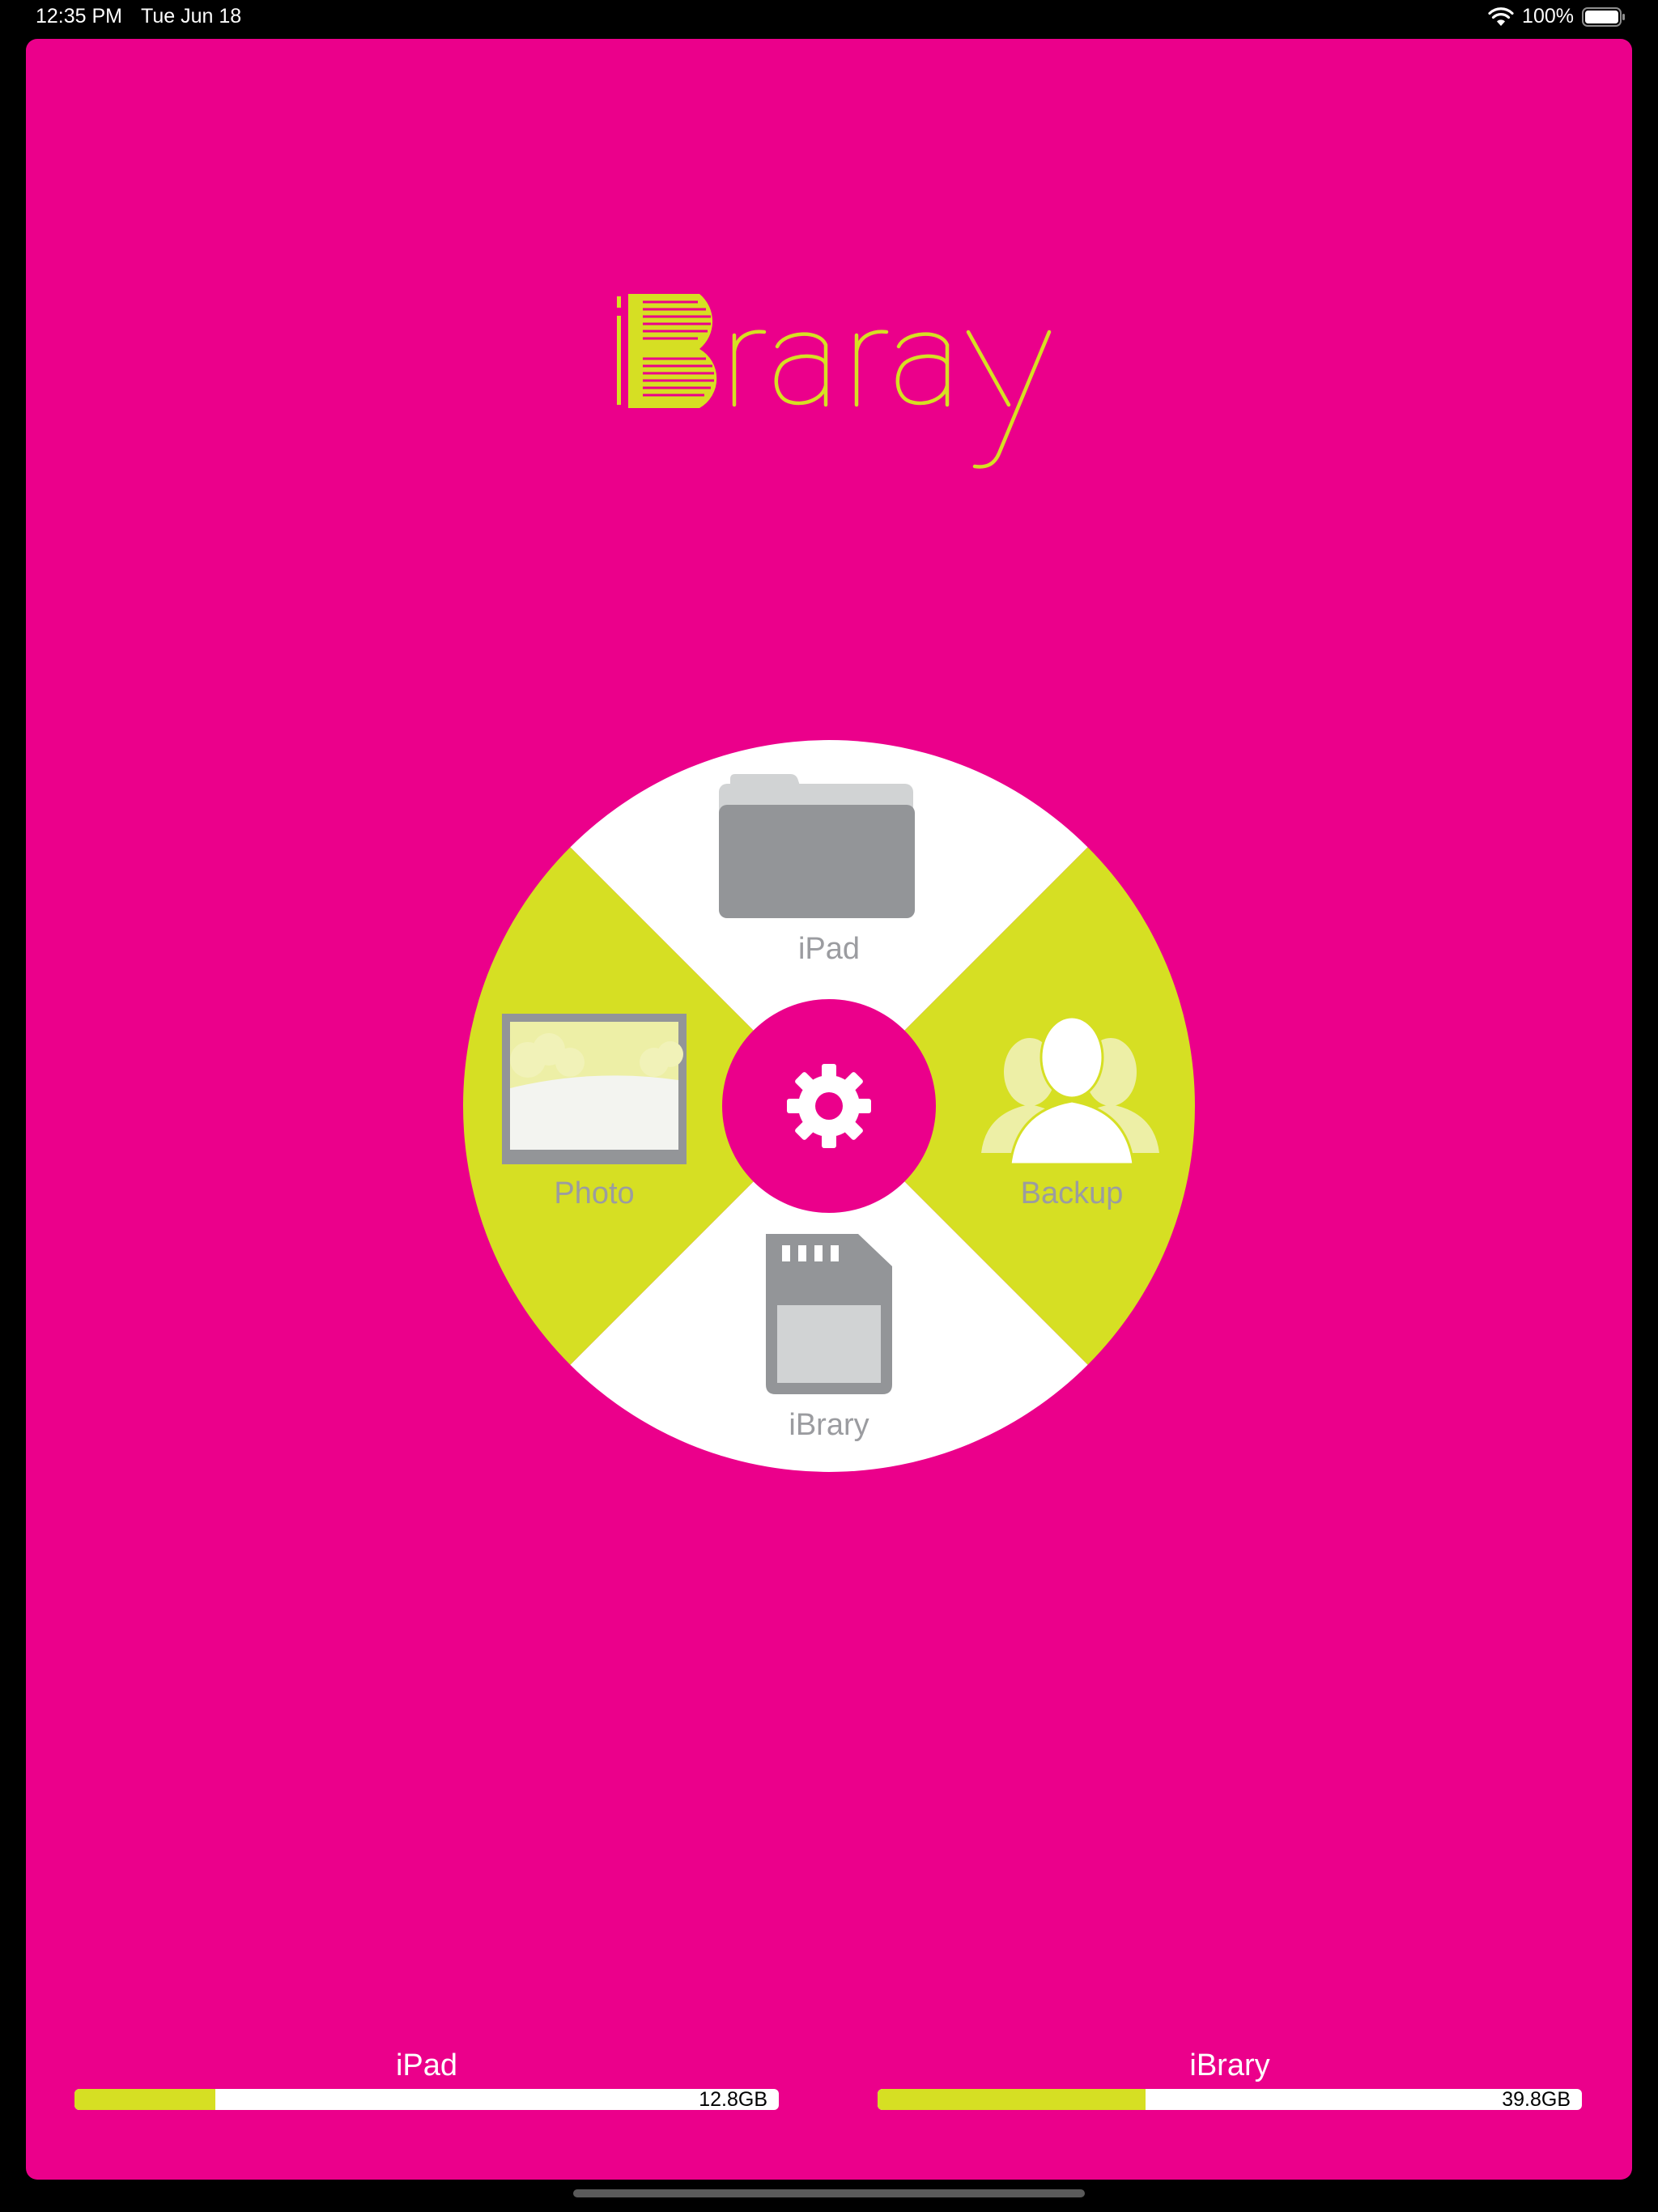 Image resolution: width=1658 pixels, height=2212 pixels. I want to click on wifi-icon, so click(1501, 16).